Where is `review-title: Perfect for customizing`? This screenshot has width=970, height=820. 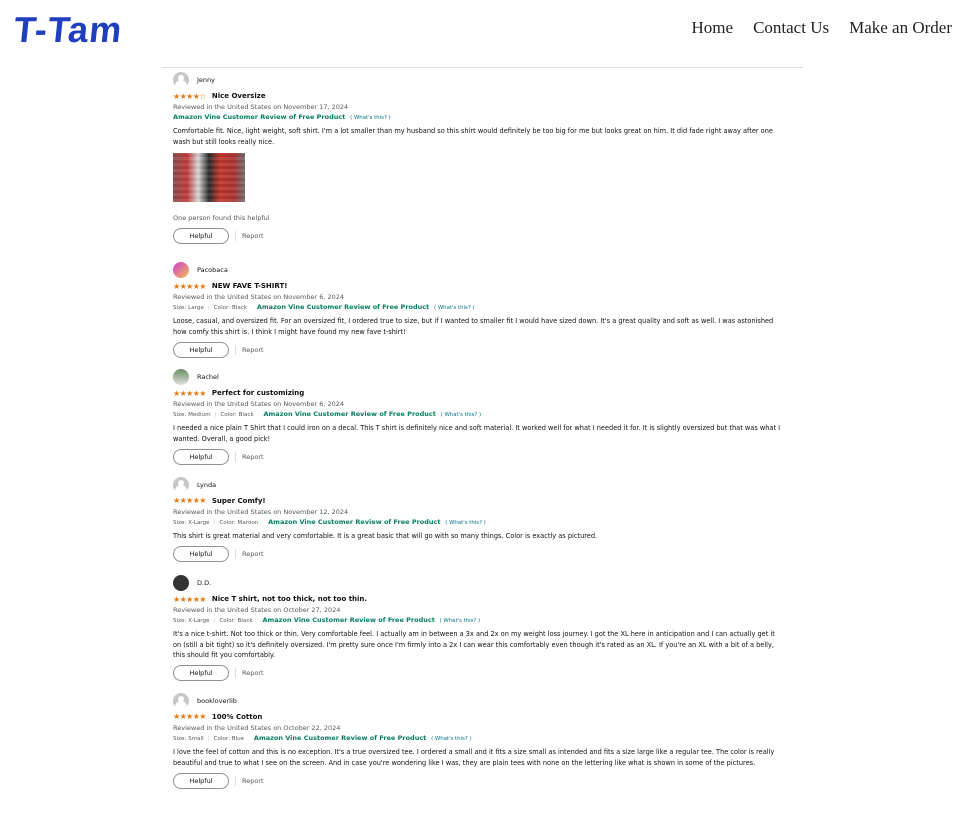 review-title: Perfect for customizing is located at coordinates (258, 393).